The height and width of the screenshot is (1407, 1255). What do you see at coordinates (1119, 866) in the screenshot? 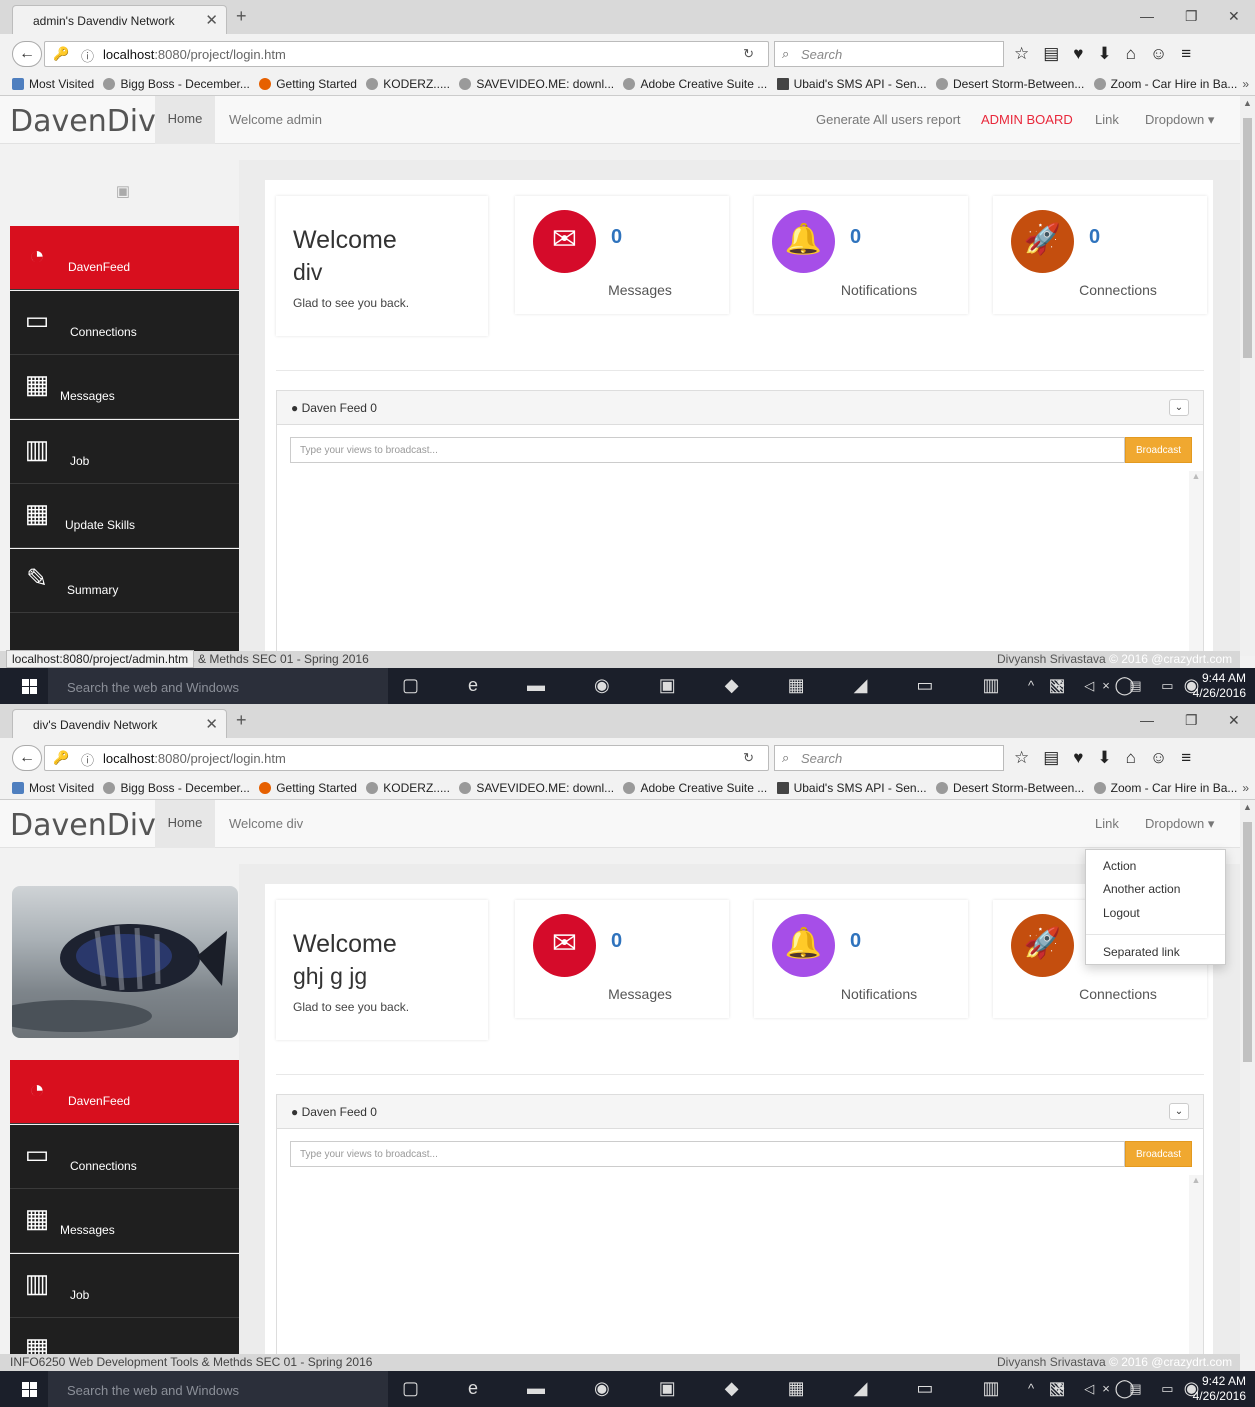
I see `dropdown-item-action: Action` at bounding box center [1119, 866].